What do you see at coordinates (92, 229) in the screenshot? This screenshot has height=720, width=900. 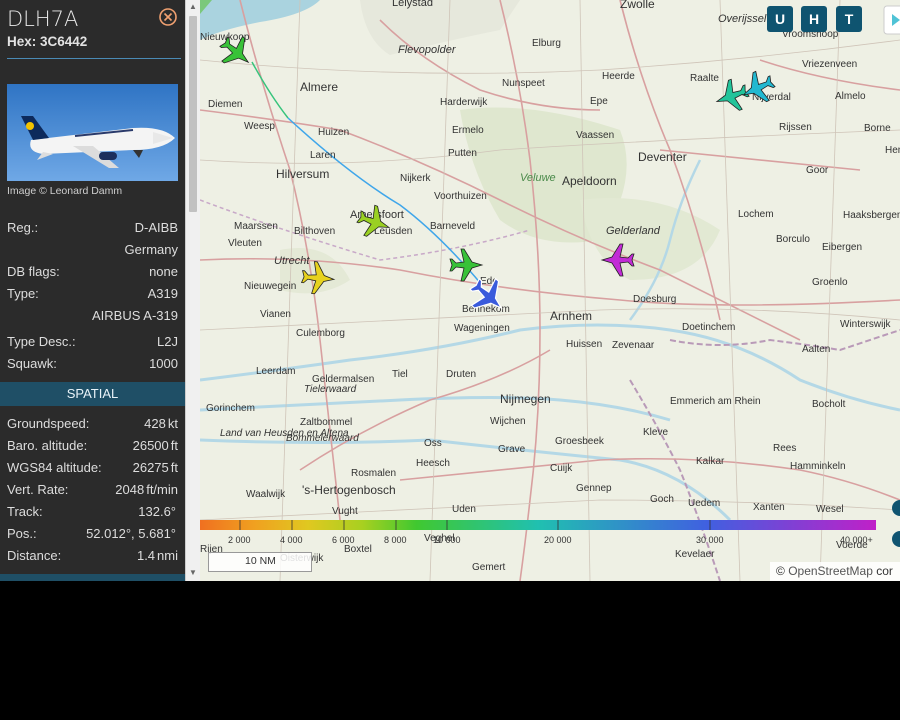 I see `detail-row-registration: Reg.: D-AIBB` at bounding box center [92, 229].